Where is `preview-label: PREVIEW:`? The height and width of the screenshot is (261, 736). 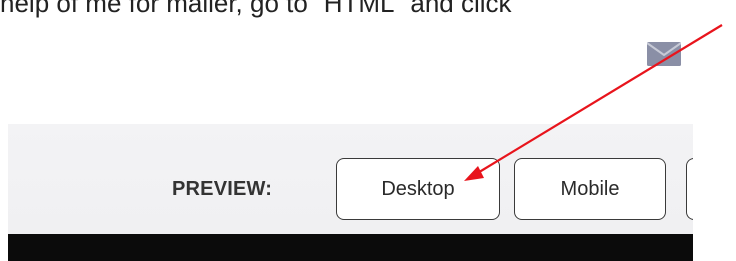 preview-label: PREVIEW: is located at coordinates (222, 189).